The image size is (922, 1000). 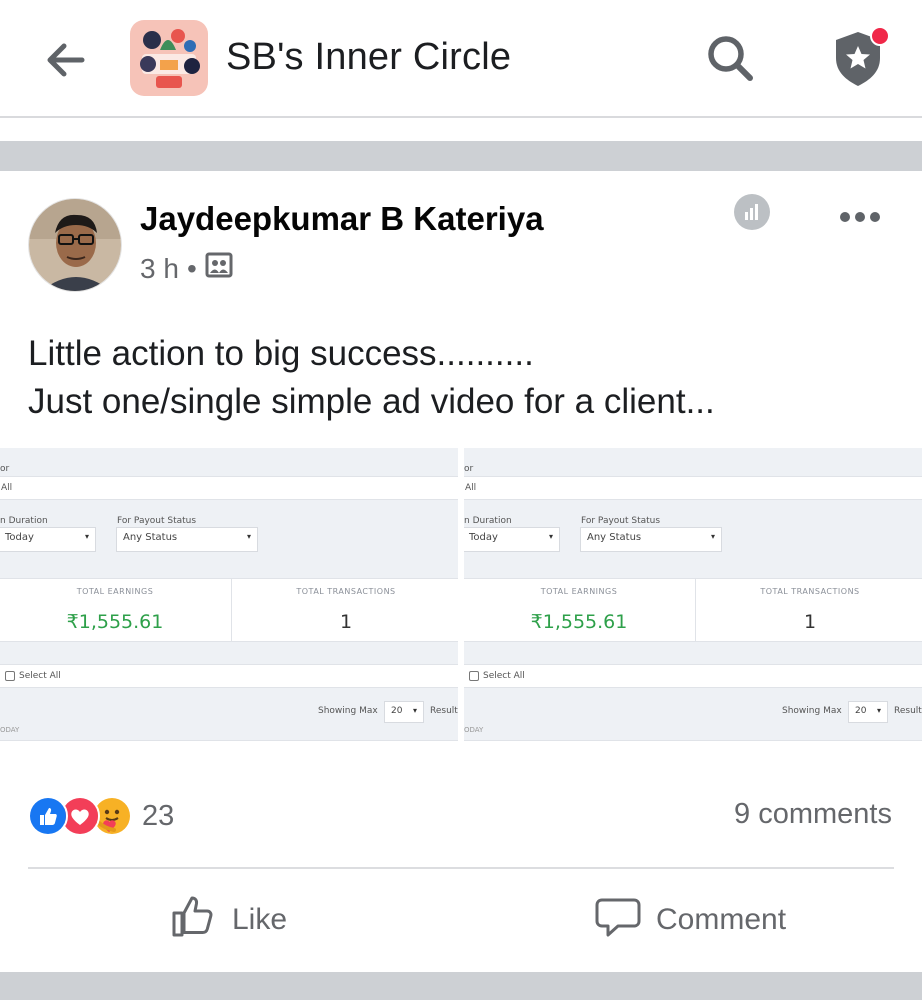 What do you see at coordinates (219, 268) in the screenshot?
I see `group-audience-icon` at bounding box center [219, 268].